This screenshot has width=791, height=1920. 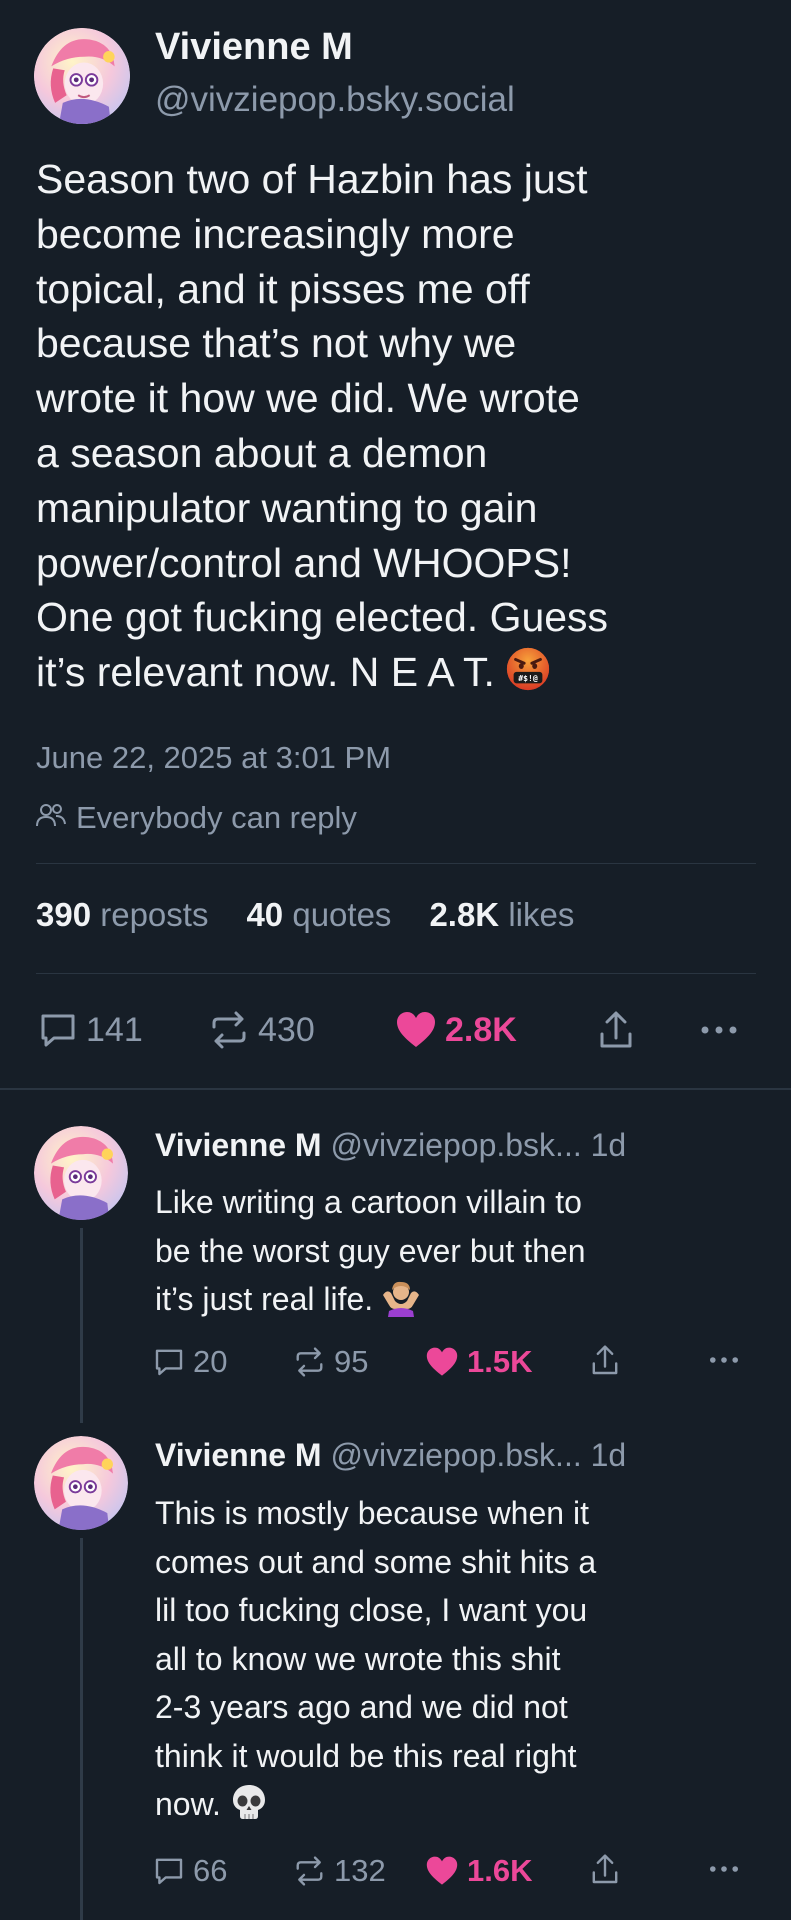 I want to click on post-text-line: Season two of Hazbin has just, so click(x=312, y=179).